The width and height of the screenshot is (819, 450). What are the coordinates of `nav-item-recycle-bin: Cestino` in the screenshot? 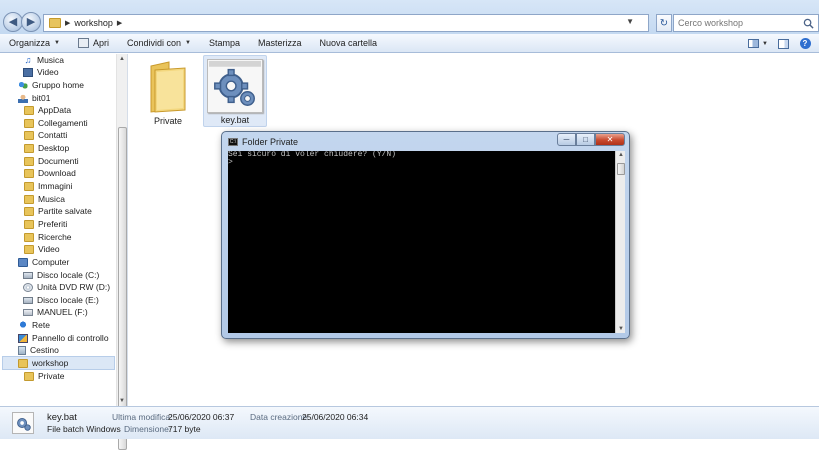 It's located at (38, 350).